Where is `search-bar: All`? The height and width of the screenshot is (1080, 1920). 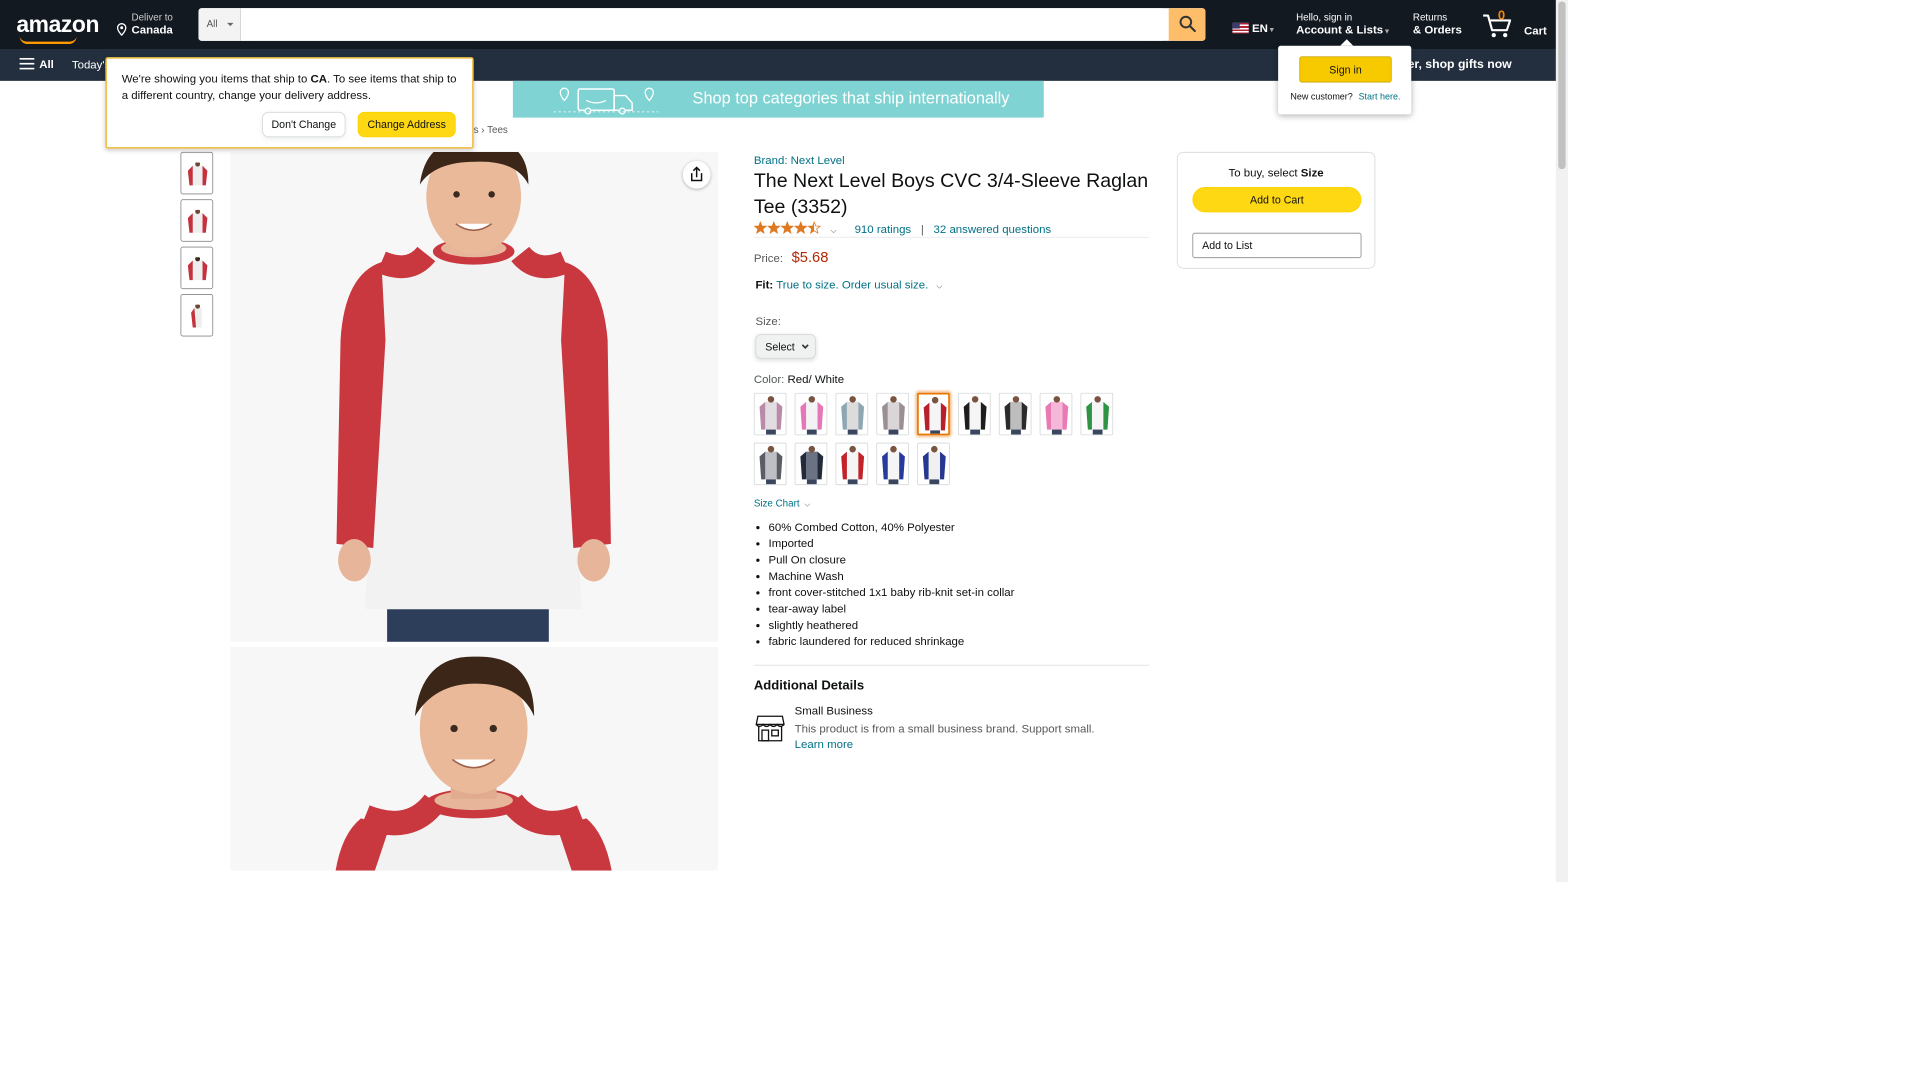 search-bar: All is located at coordinates (702, 24).